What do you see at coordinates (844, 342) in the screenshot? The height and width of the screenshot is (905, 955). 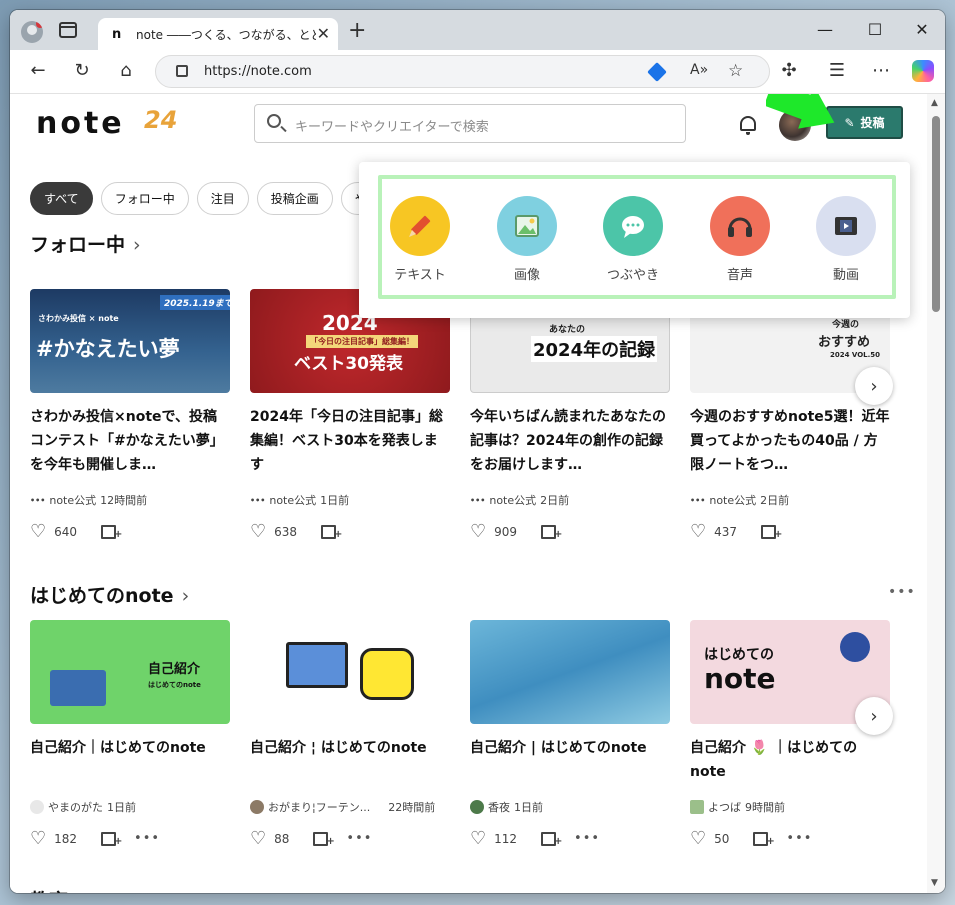 I see `thumb-headline: おすすめ` at bounding box center [844, 342].